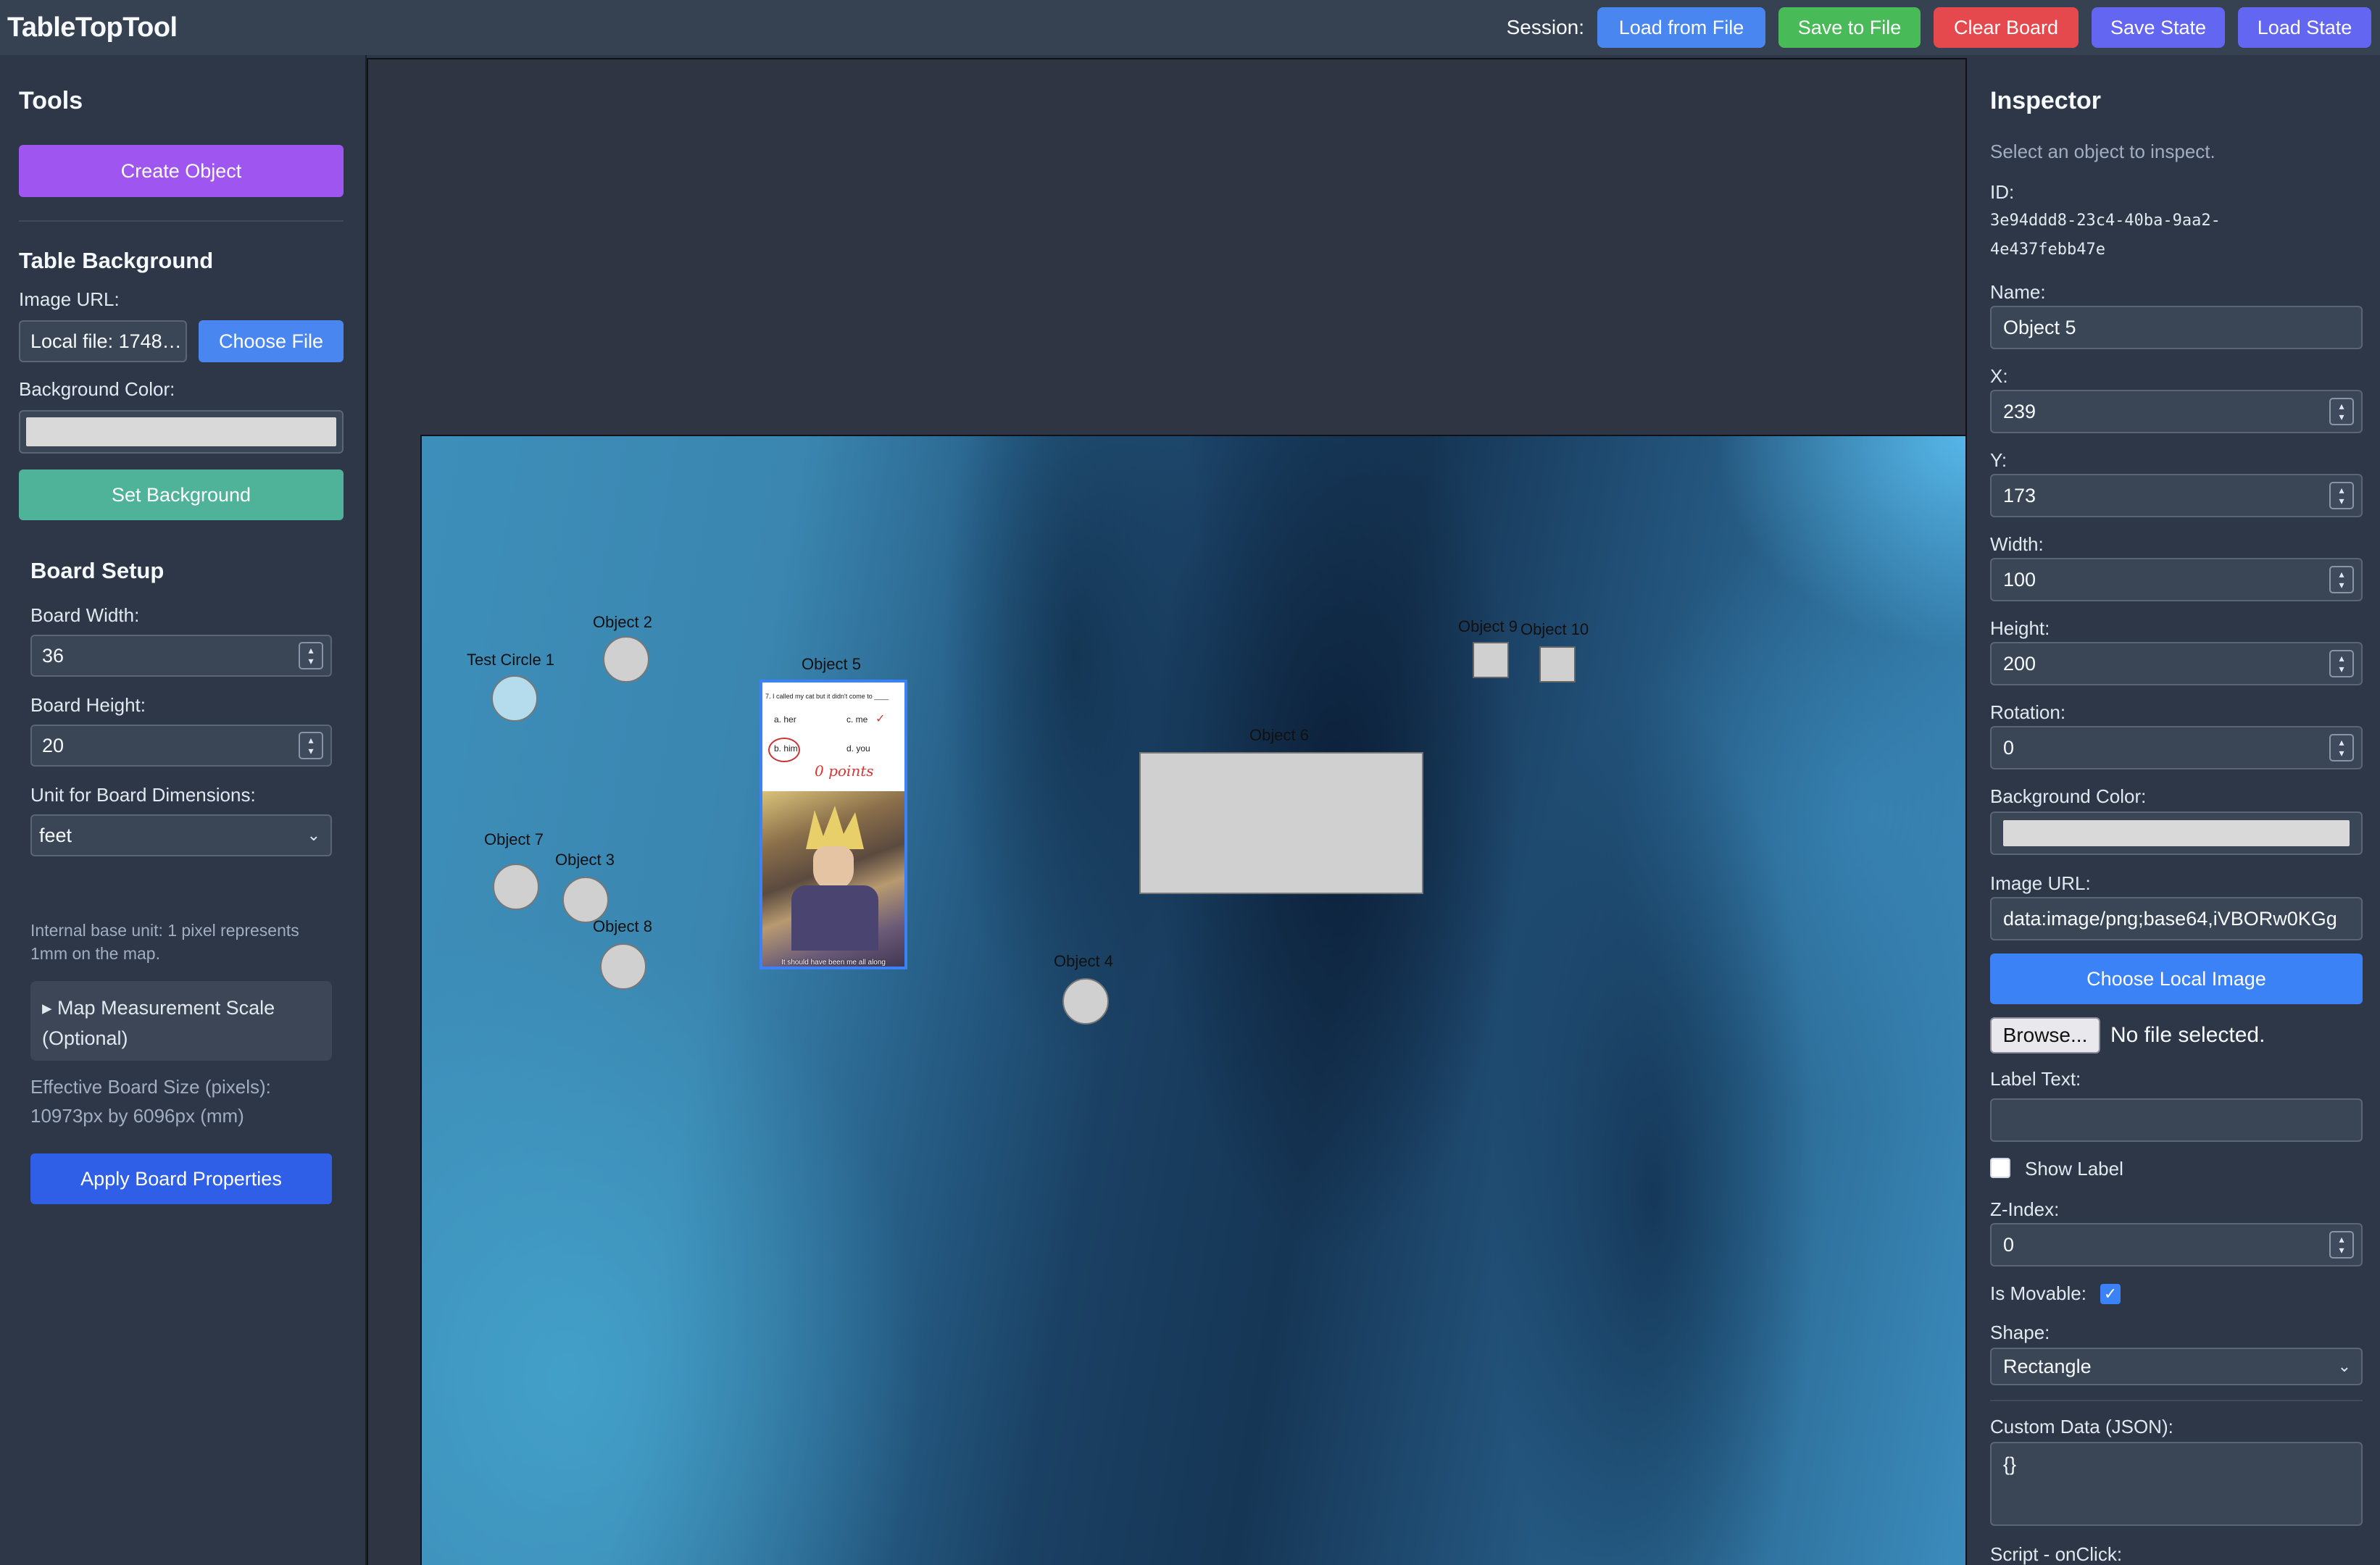 This screenshot has width=2380, height=1565. I want to click on quiz-option-d: d. you, so click(858, 749).